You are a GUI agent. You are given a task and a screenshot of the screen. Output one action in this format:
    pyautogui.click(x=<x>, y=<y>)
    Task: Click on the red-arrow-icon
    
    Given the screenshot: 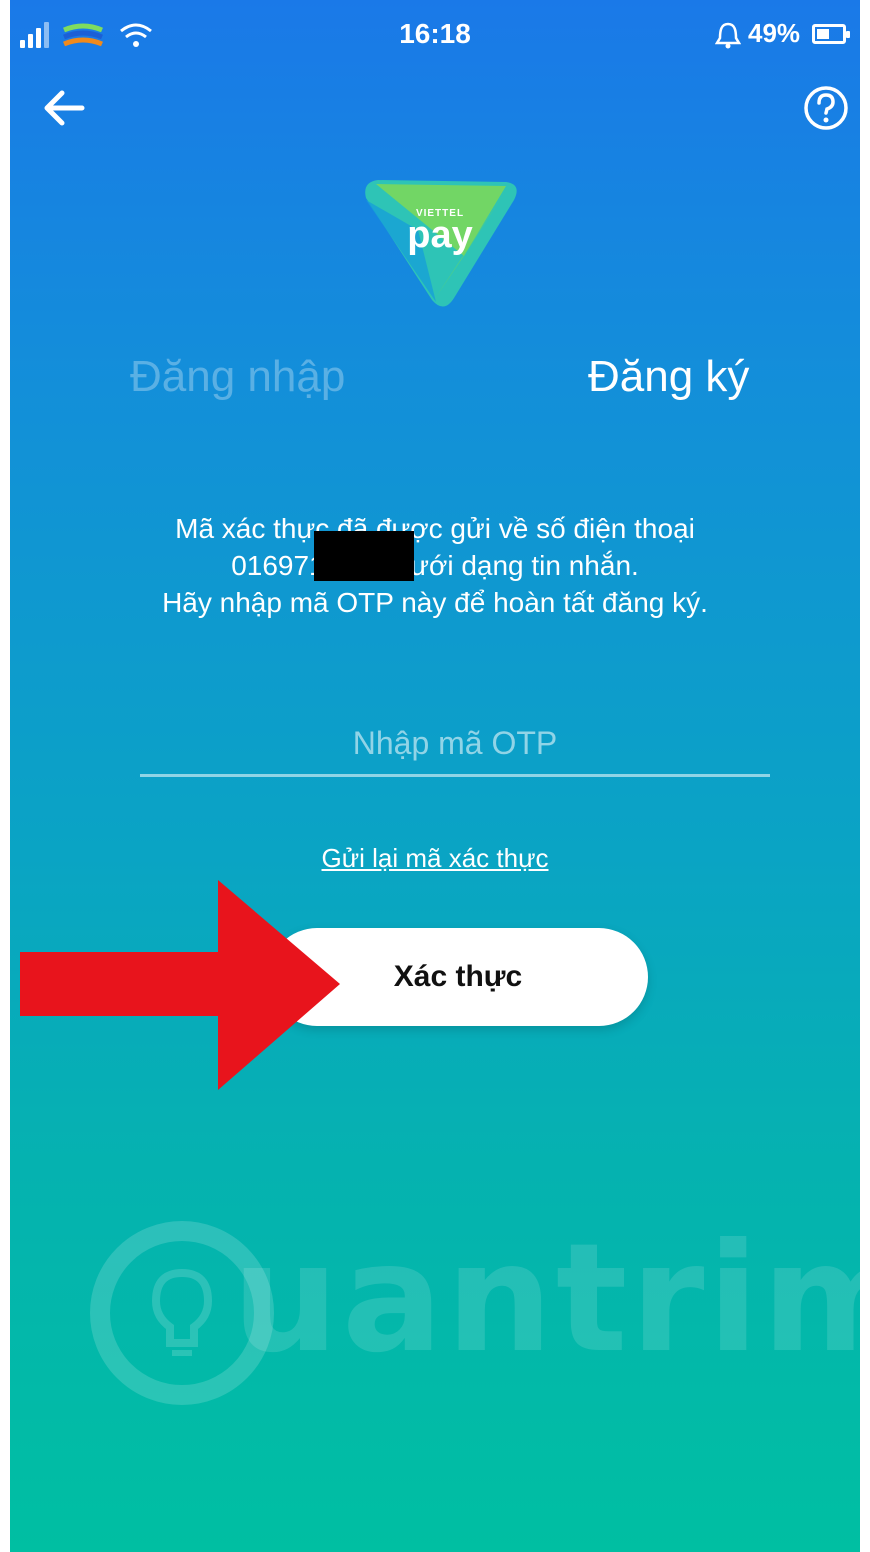 What is the action you would take?
    pyautogui.click(x=180, y=985)
    